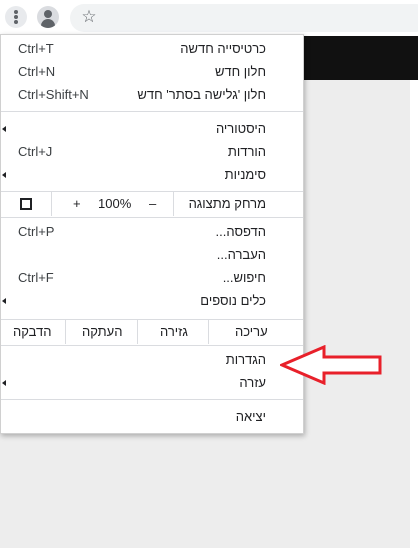  Describe the element at coordinates (102, 331) in the screenshot. I see `copy-button: העתקה` at that location.